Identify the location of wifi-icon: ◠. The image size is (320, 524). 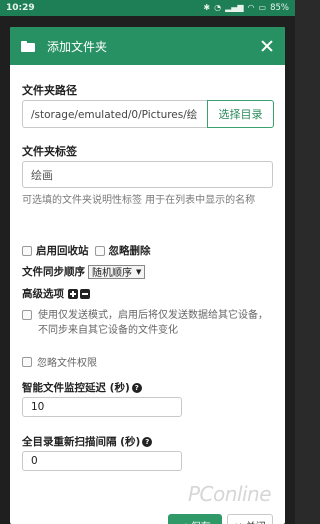
(251, 7).